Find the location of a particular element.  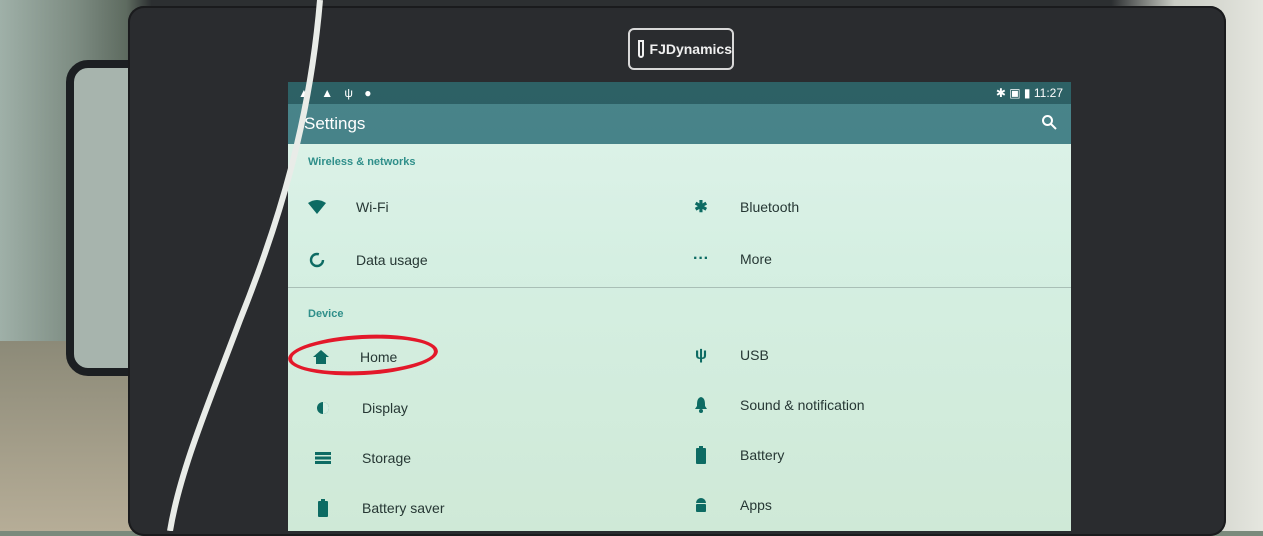

more-icon: ··· is located at coordinates (701, 258).